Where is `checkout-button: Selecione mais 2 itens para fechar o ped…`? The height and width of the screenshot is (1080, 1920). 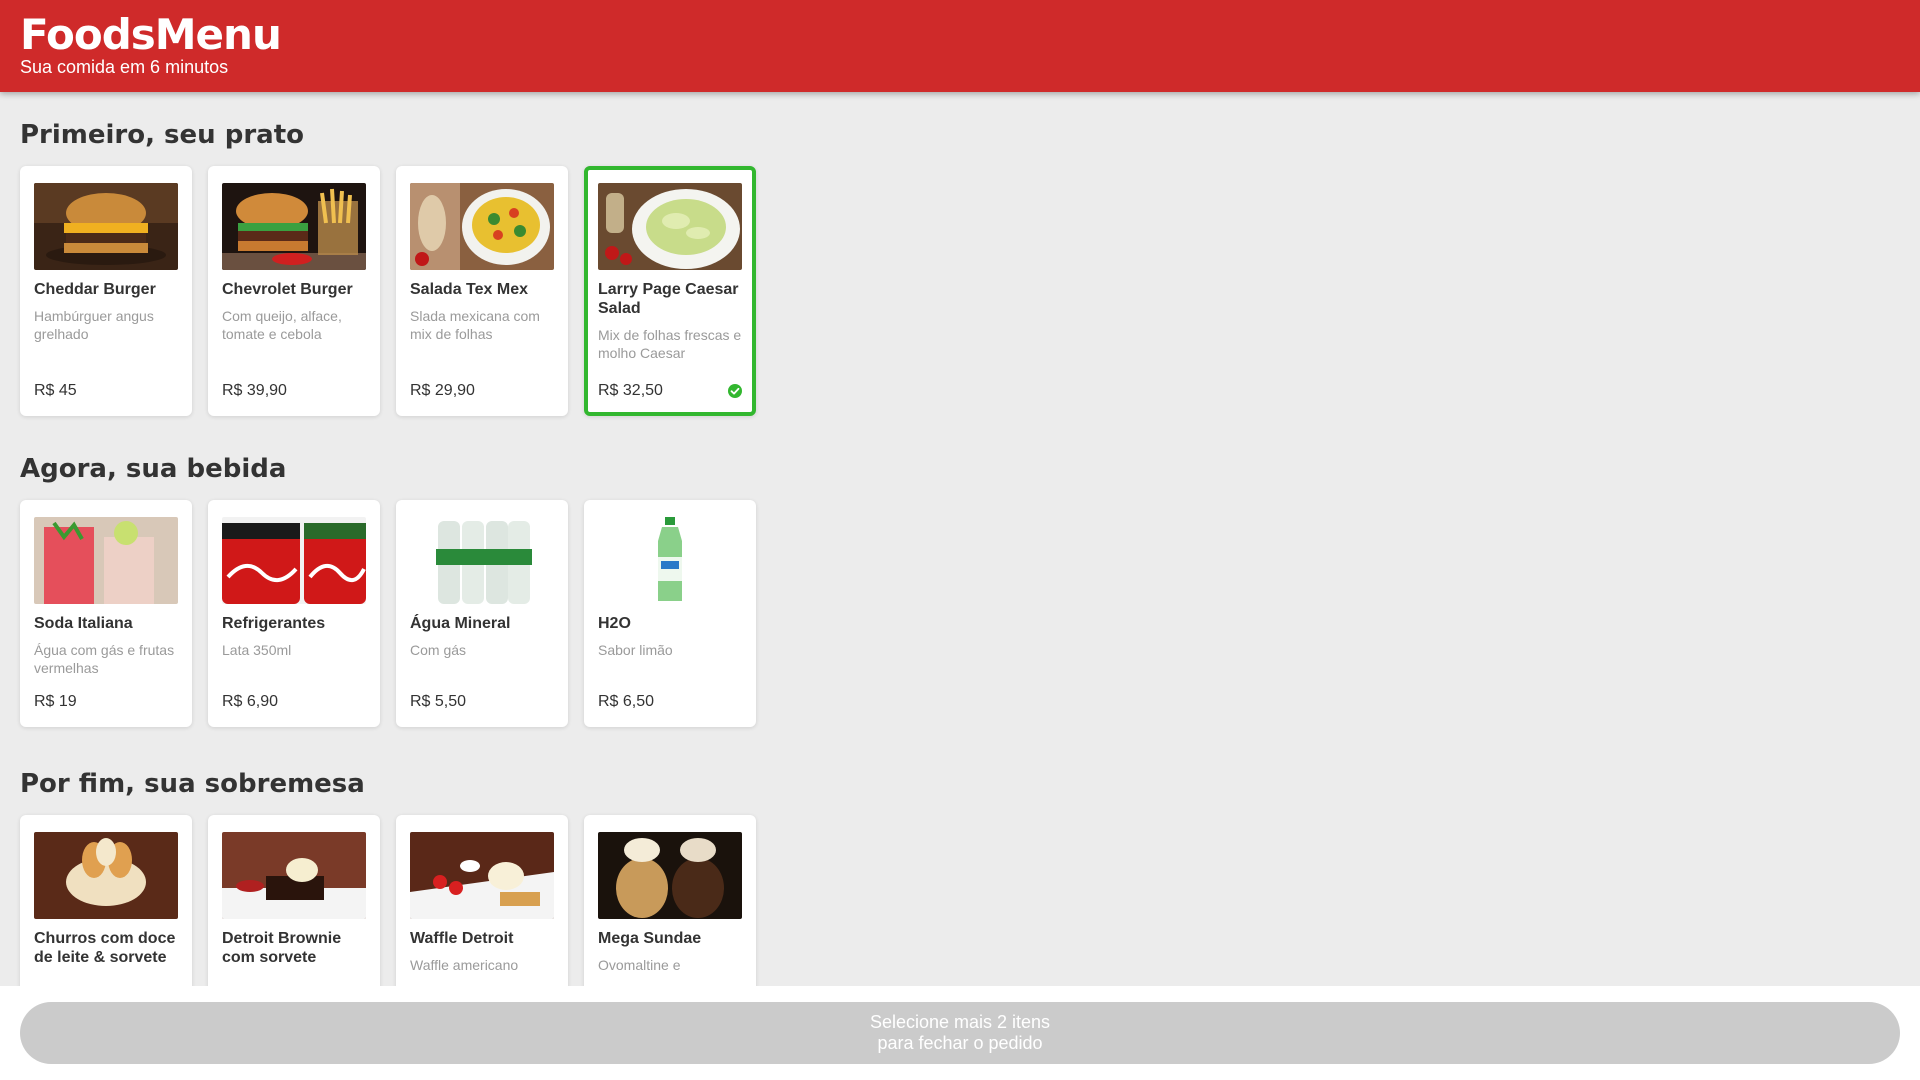 checkout-button: Selecione mais 2 itens para fechar o ped… is located at coordinates (960, 1033).